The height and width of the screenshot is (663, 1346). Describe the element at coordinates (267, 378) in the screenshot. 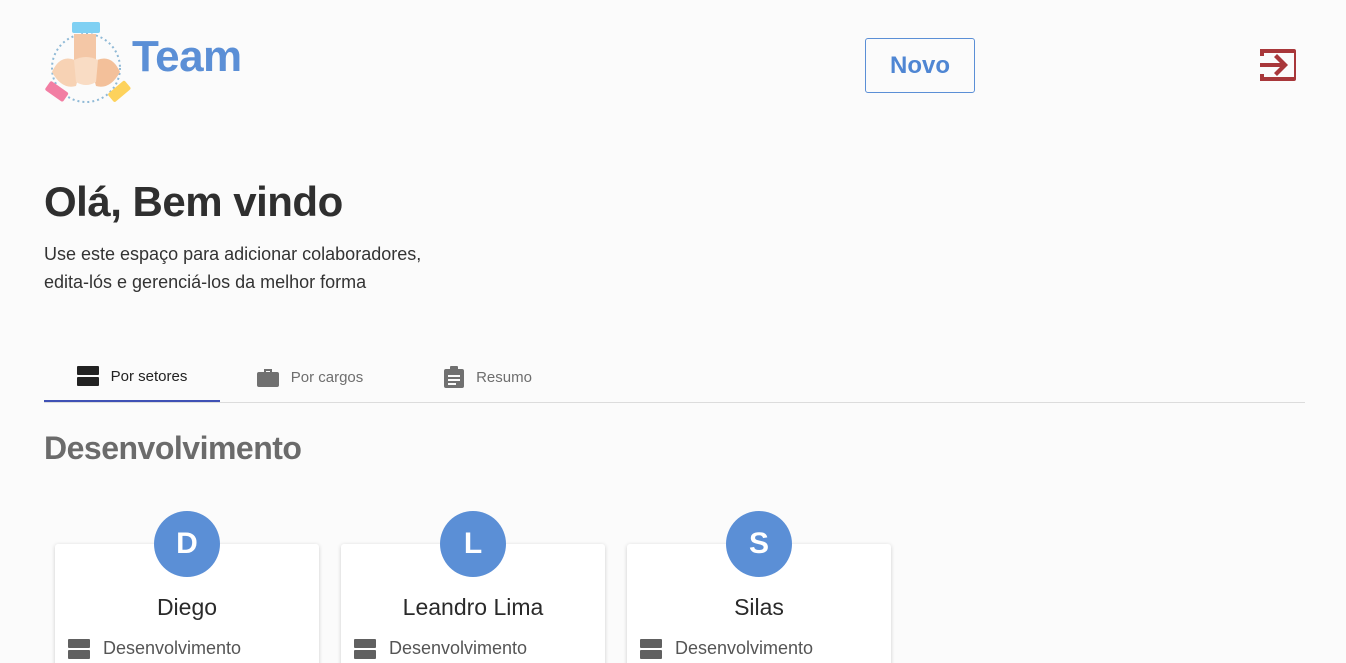

I see `briefcase-icon` at that location.